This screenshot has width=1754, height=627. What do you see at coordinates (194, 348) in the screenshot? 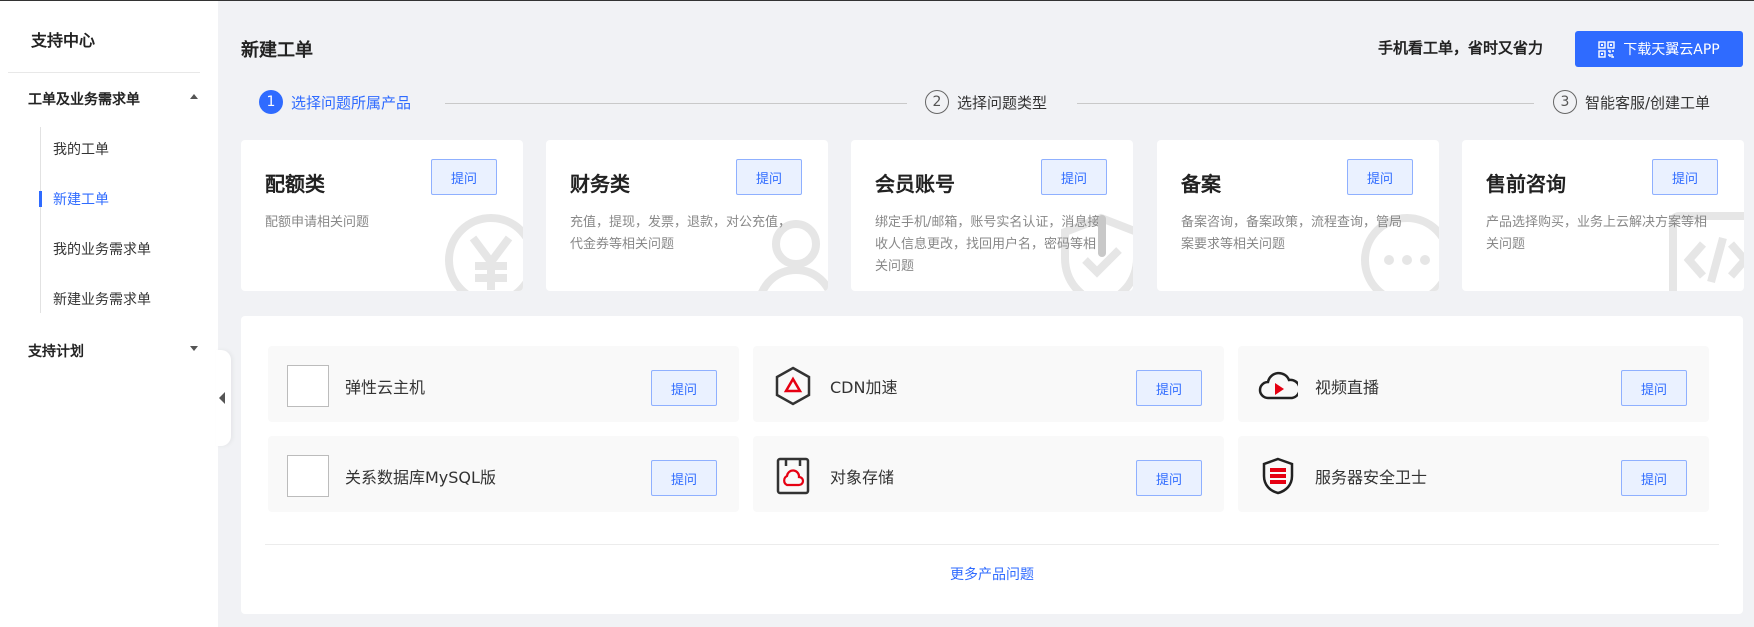
I see `caret-down-icon` at bounding box center [194, 348].